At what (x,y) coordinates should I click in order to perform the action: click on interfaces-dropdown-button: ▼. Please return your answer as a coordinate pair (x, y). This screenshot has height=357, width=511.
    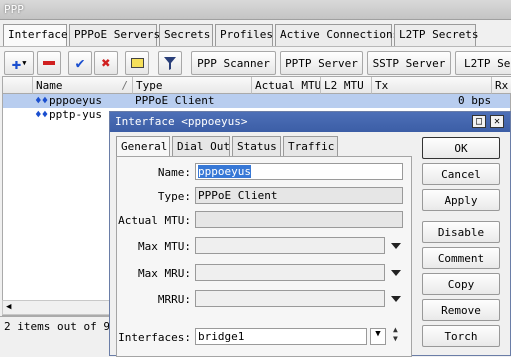
    Looking at the image, I should click on (378, 336).